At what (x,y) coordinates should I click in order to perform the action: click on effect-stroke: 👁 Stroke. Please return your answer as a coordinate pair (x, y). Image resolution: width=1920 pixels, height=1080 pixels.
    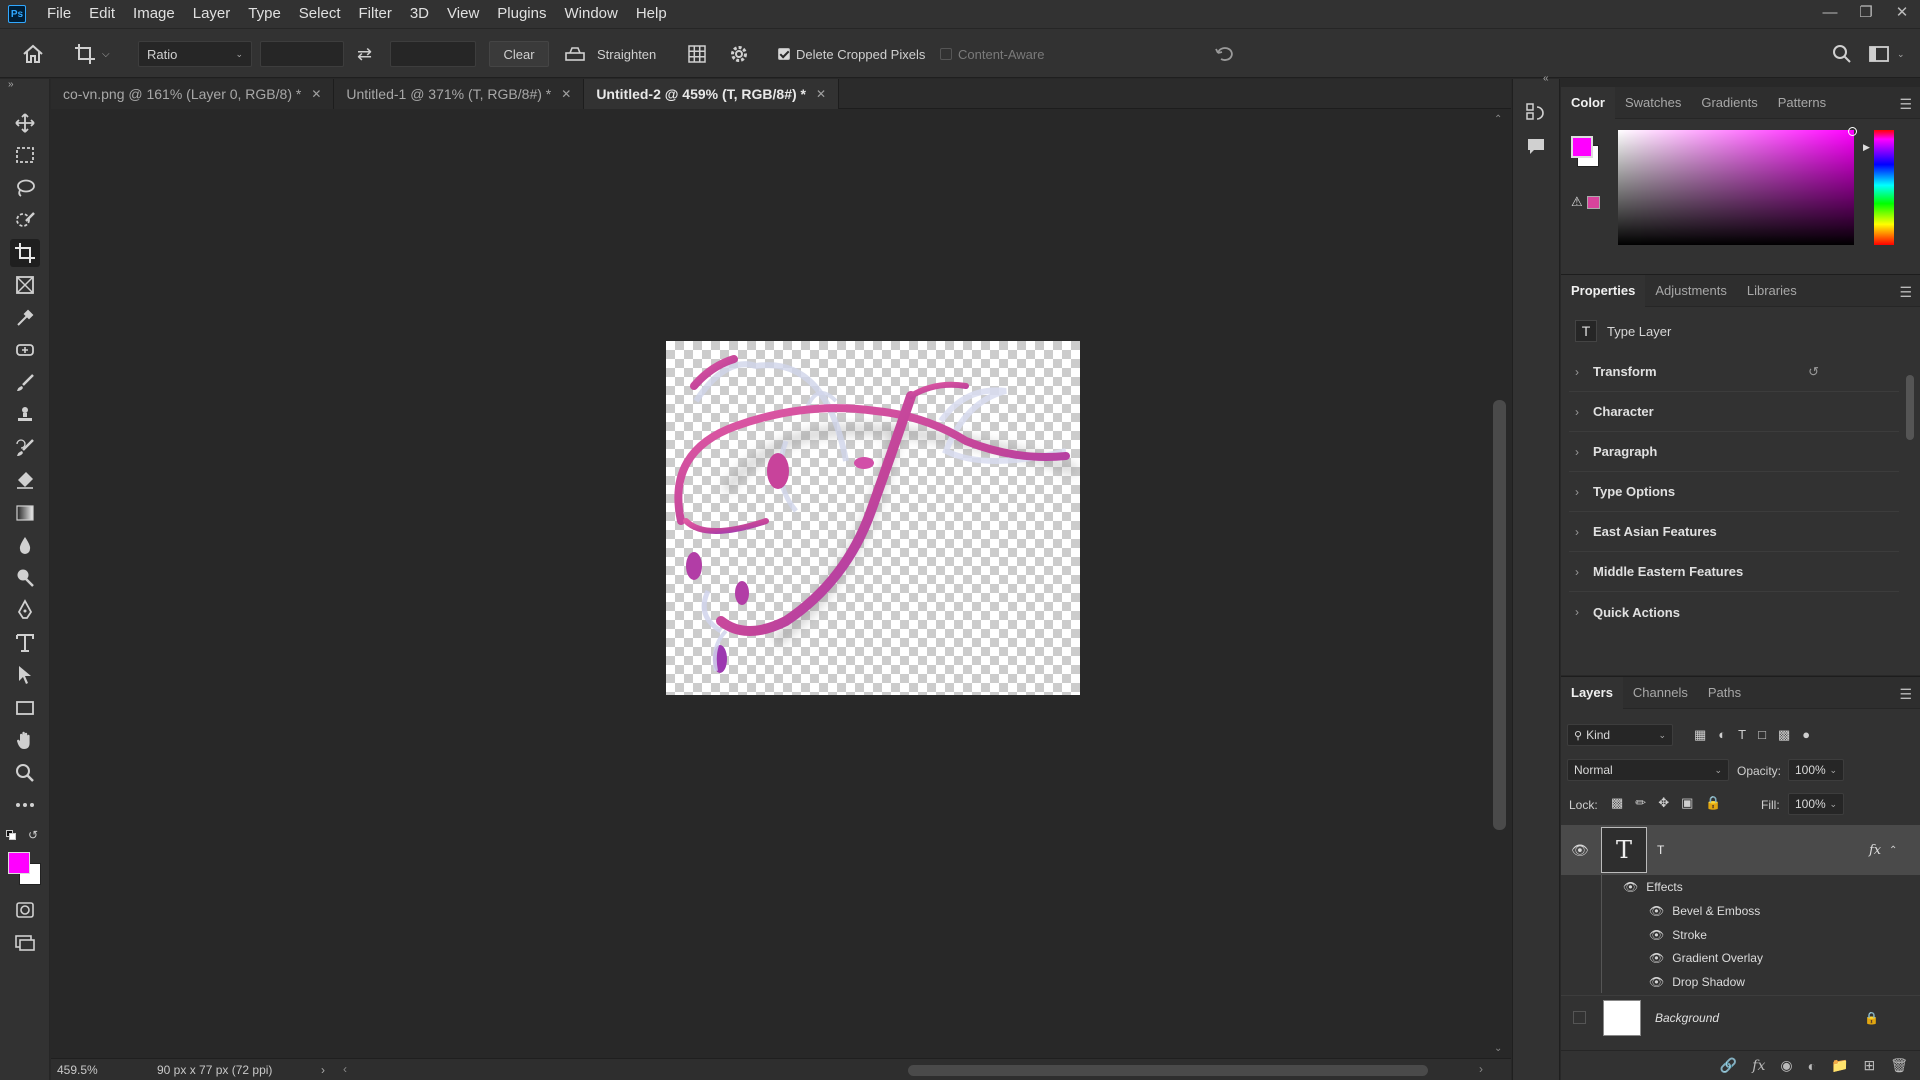
    Looking at the image, I should click on (1678, 935).